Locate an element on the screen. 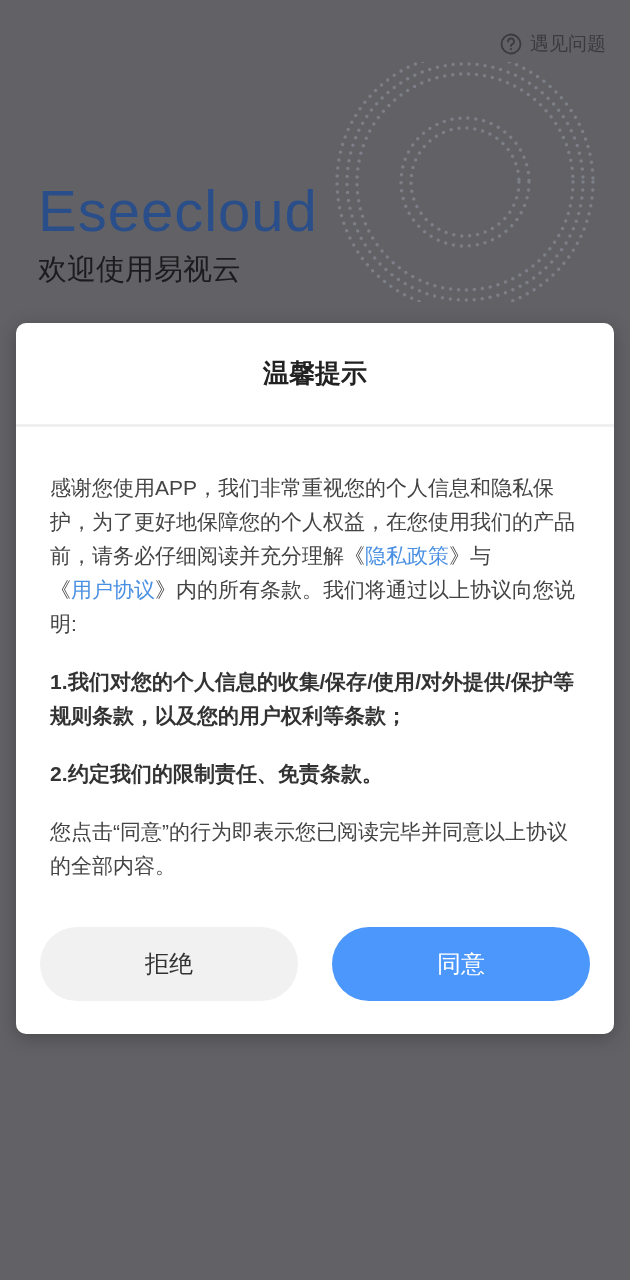  intro-paragraph: 感谢您使用APP，我们非常重视您的个人信息和隐私保护，为了更好地保障您的个人权益，在您使用我们的产品前，请务必仔细阅读并充分理解《隐私政策》与《用户协议》内的所有条款。我们将通过以上协议向您说明: is located at coordinates (313, 556).